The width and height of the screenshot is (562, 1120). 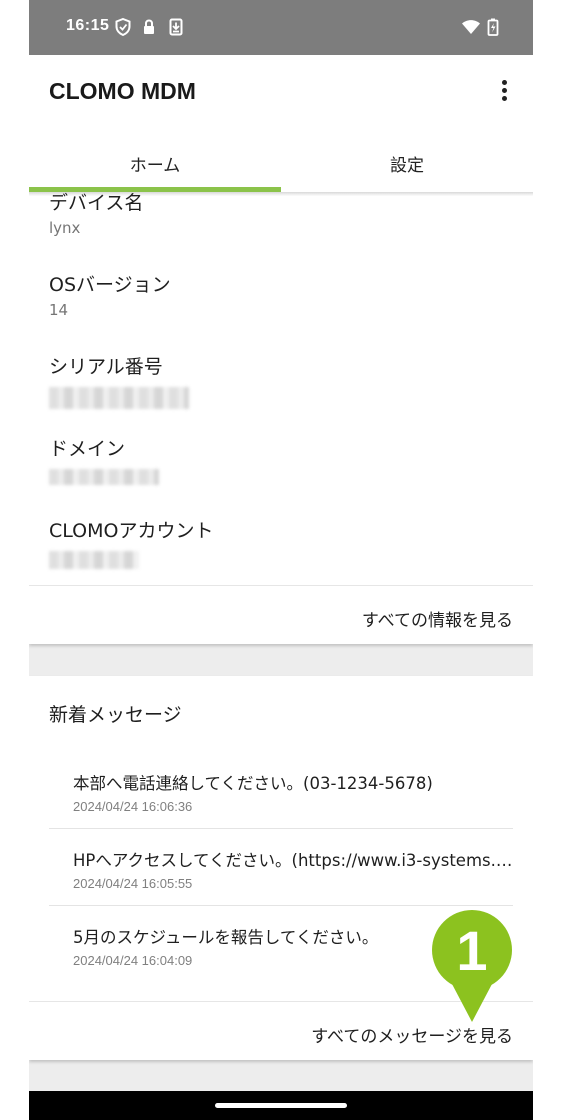 What do you see at coordinates (123, 27) in the screenshot?
I see `shield-icon` at bounding box center [123, 27].